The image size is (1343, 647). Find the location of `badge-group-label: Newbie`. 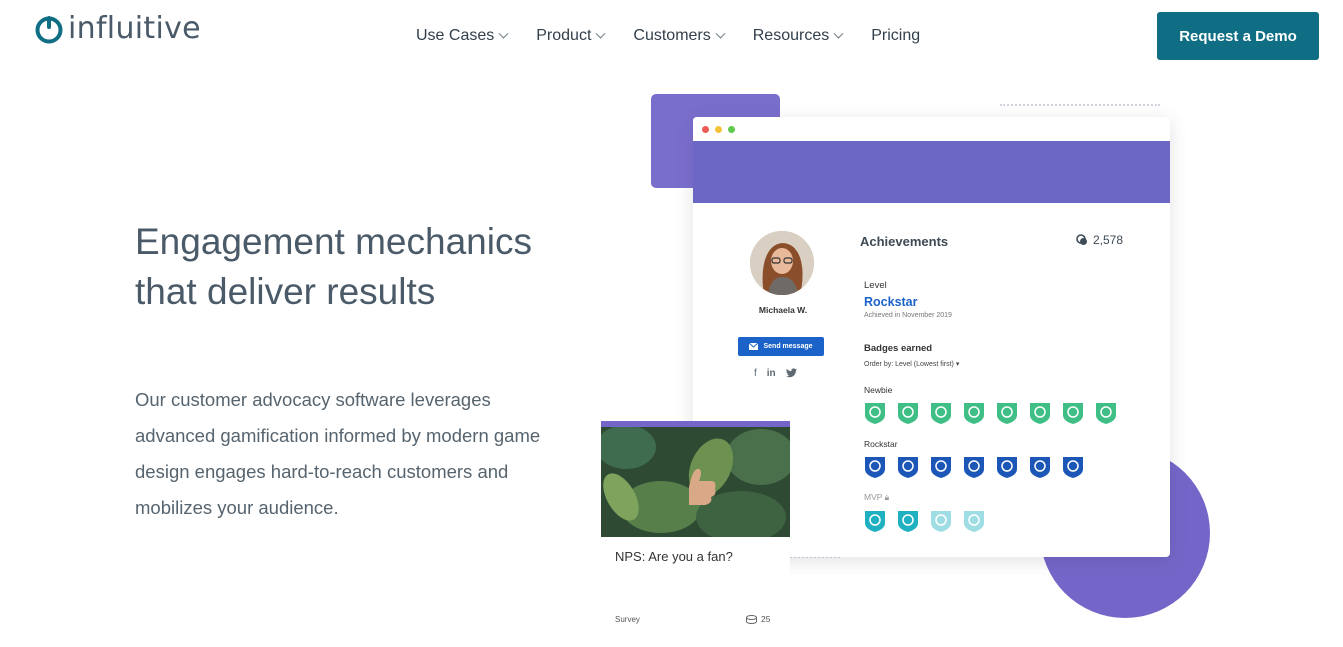

badge-group-label: Newbie is located at coordinates (878, 390).